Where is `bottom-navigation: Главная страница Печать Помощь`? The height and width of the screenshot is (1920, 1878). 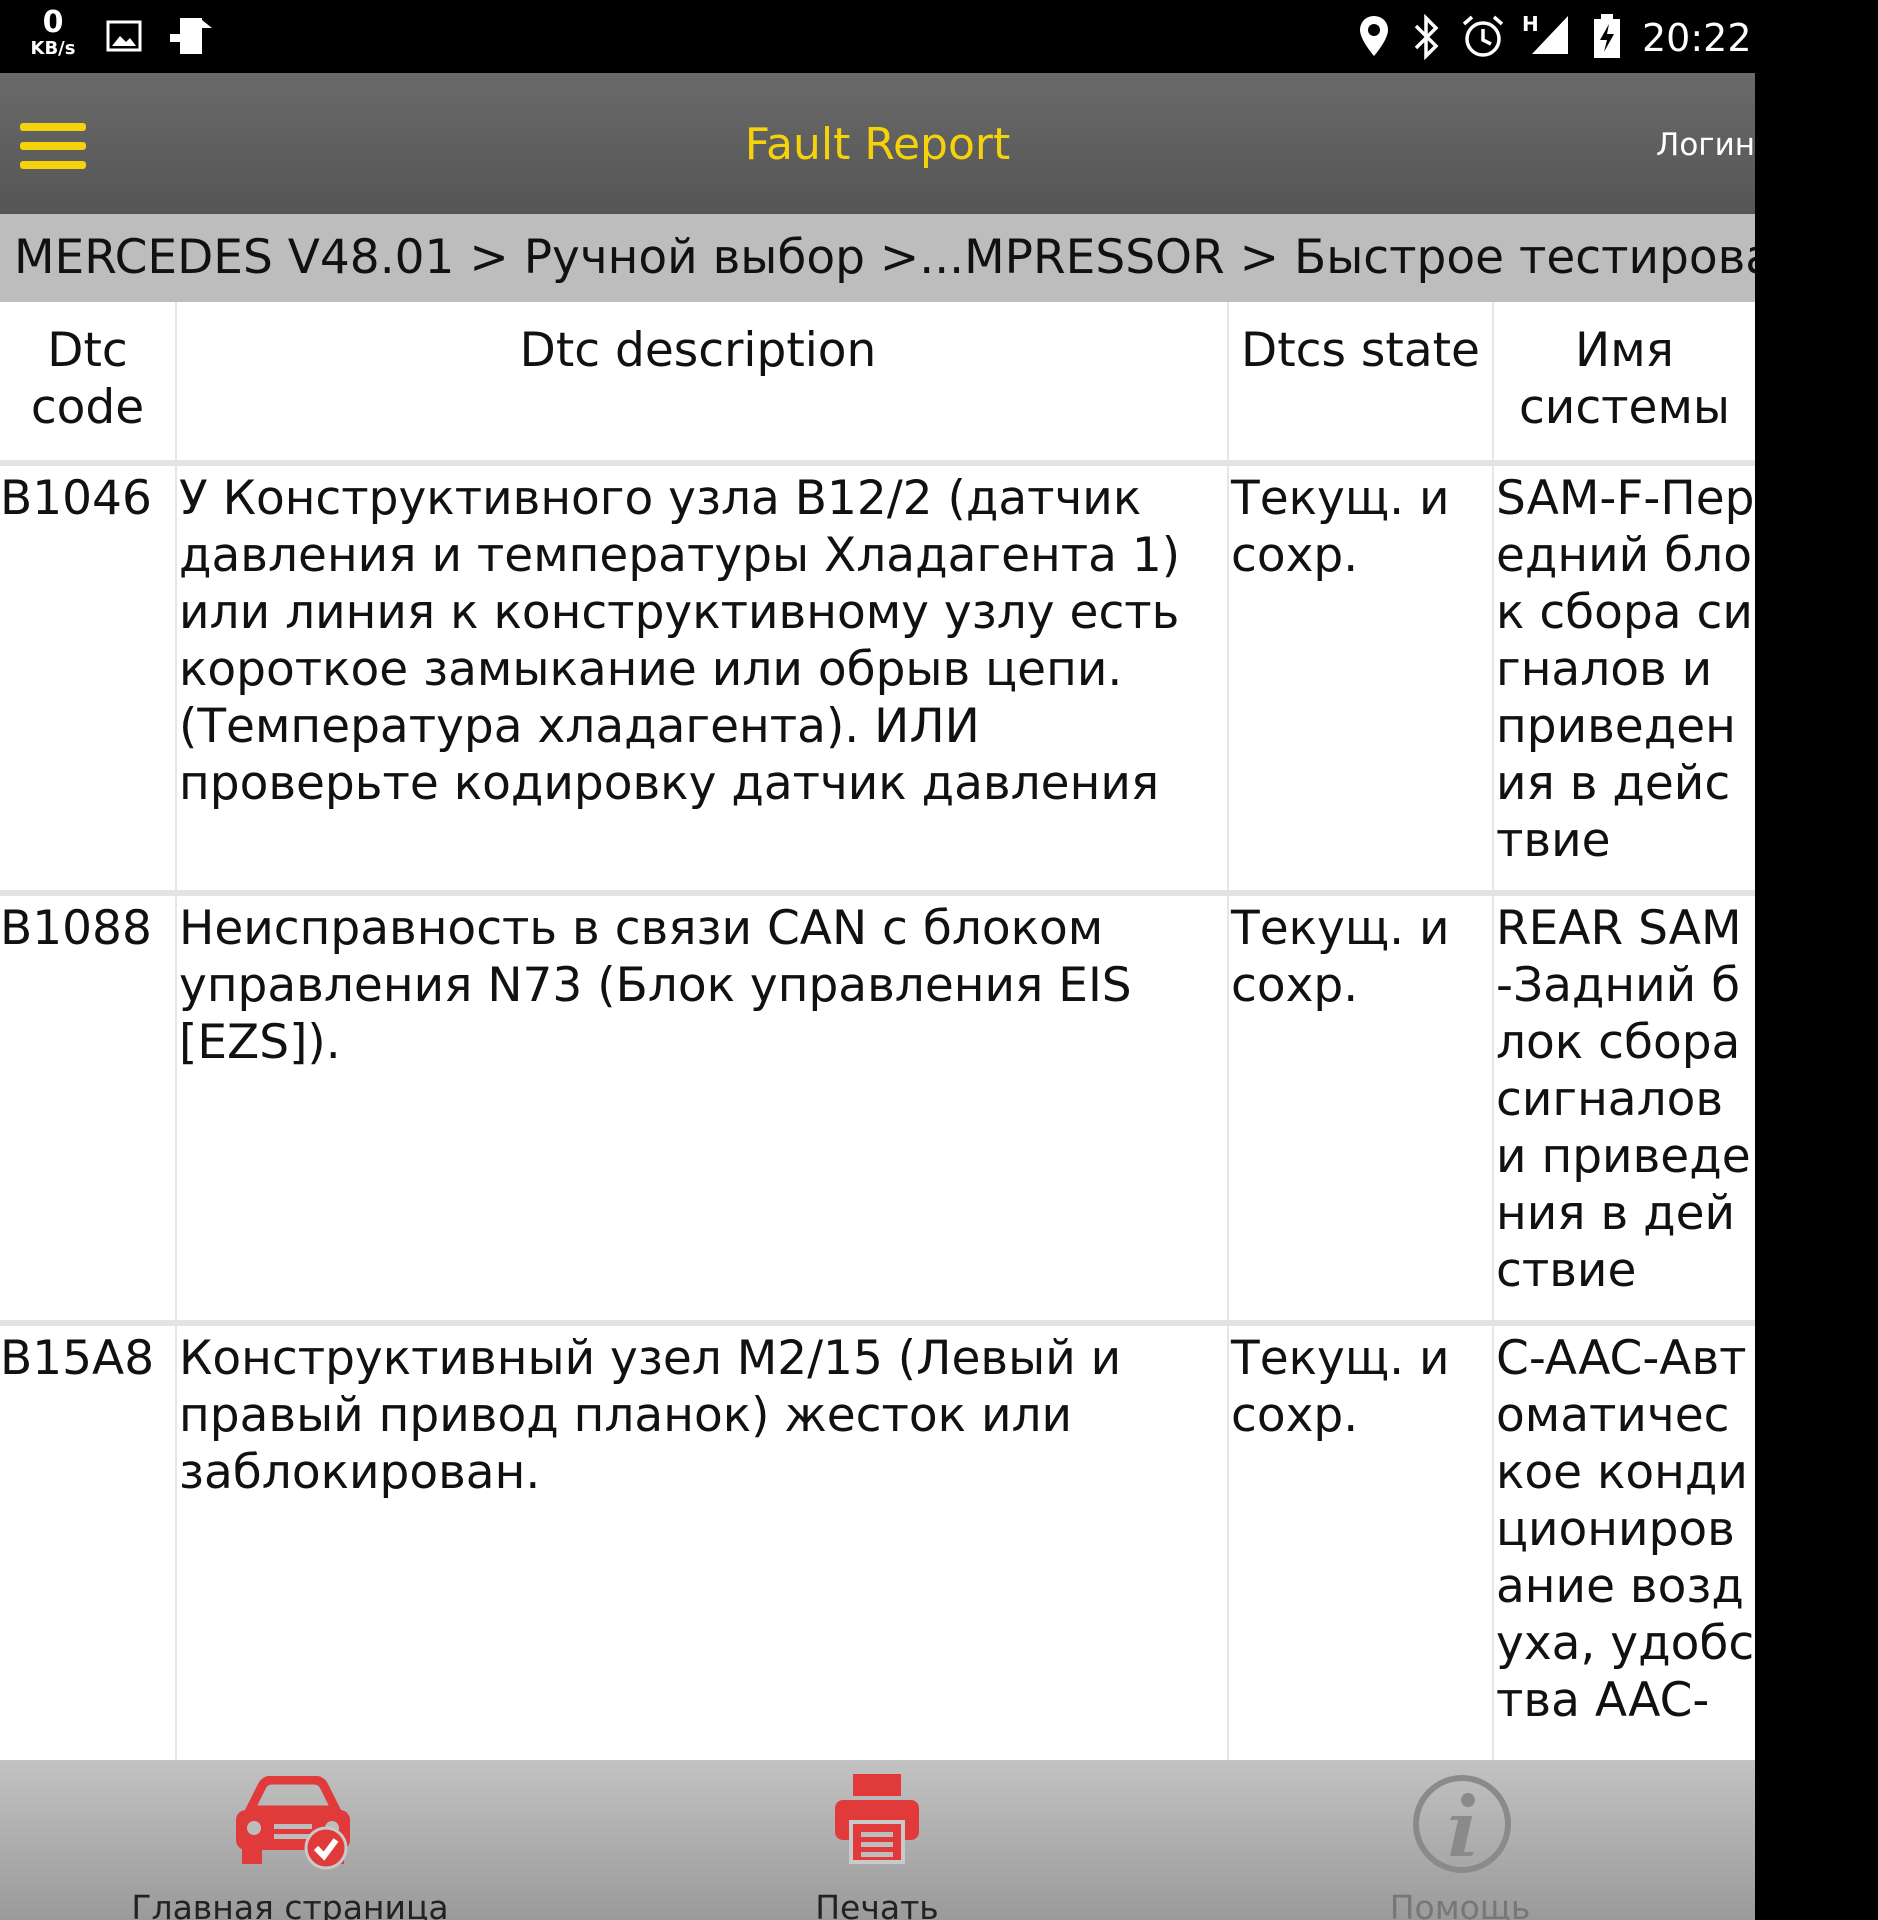
bottom-navigation: Главная страница Печать Помощь is located at coordinates (877, 1840).